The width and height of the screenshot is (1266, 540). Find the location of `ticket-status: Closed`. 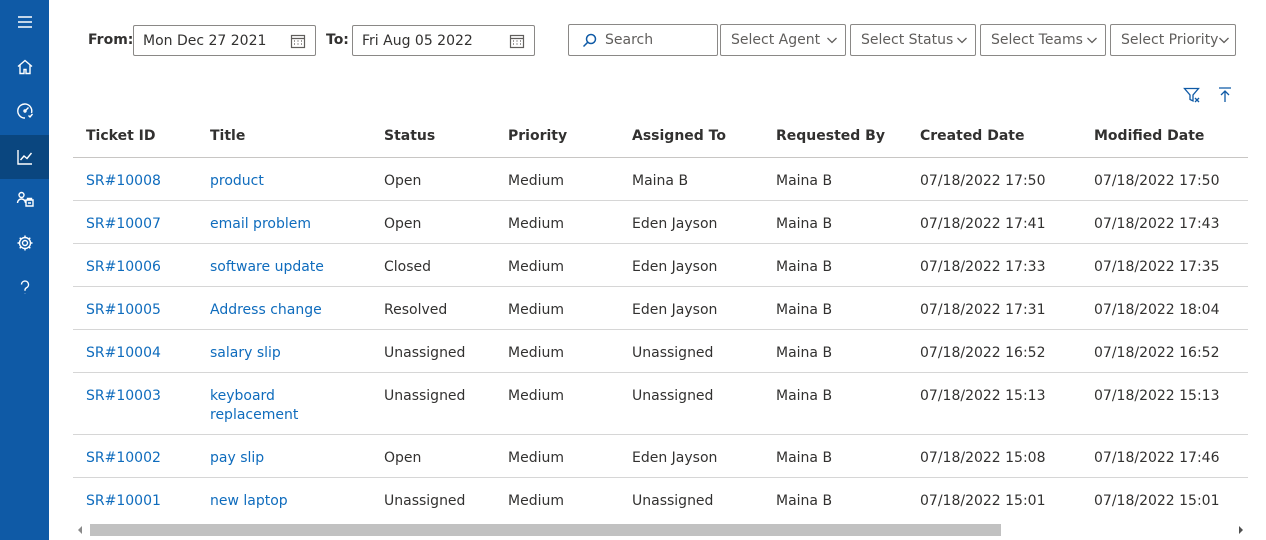

ticket-status: Closed is located at coordinates (408, 267).